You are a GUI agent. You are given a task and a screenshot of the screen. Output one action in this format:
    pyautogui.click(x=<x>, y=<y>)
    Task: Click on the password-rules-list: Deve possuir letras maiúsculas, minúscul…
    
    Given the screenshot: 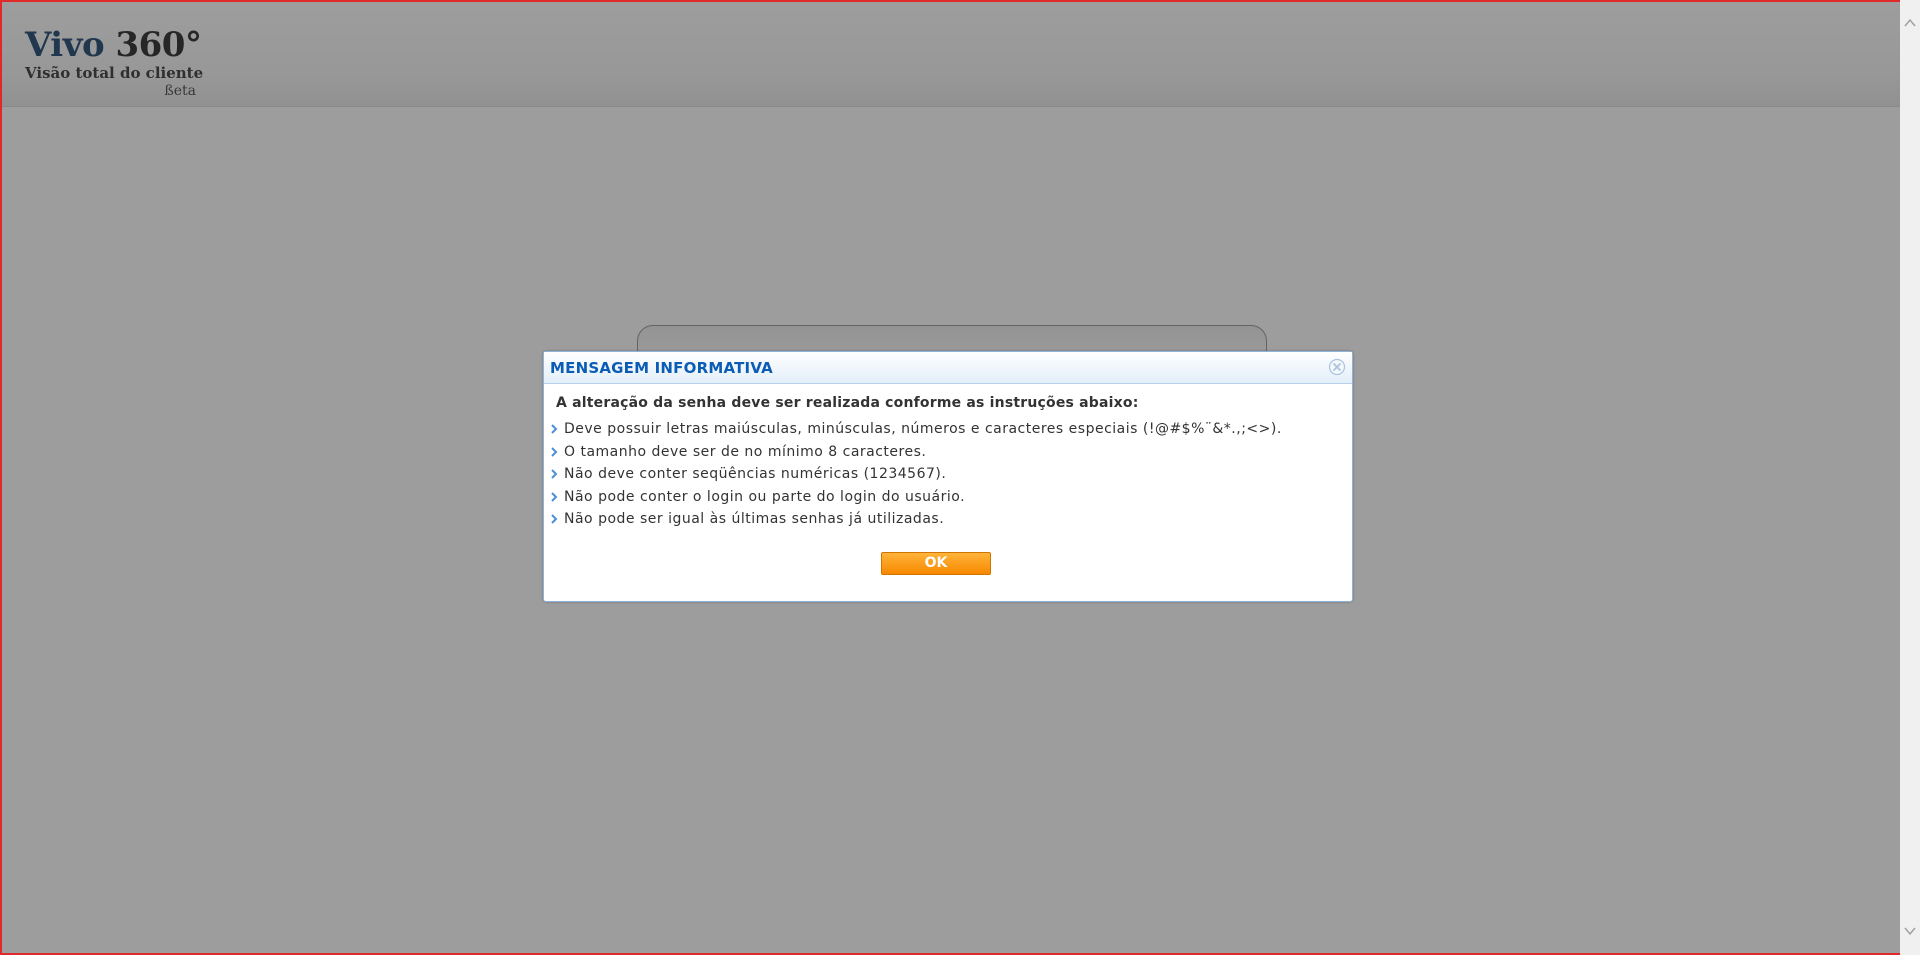 What is the action you would take?
    pyautogui.click(x=945, y=474)
    